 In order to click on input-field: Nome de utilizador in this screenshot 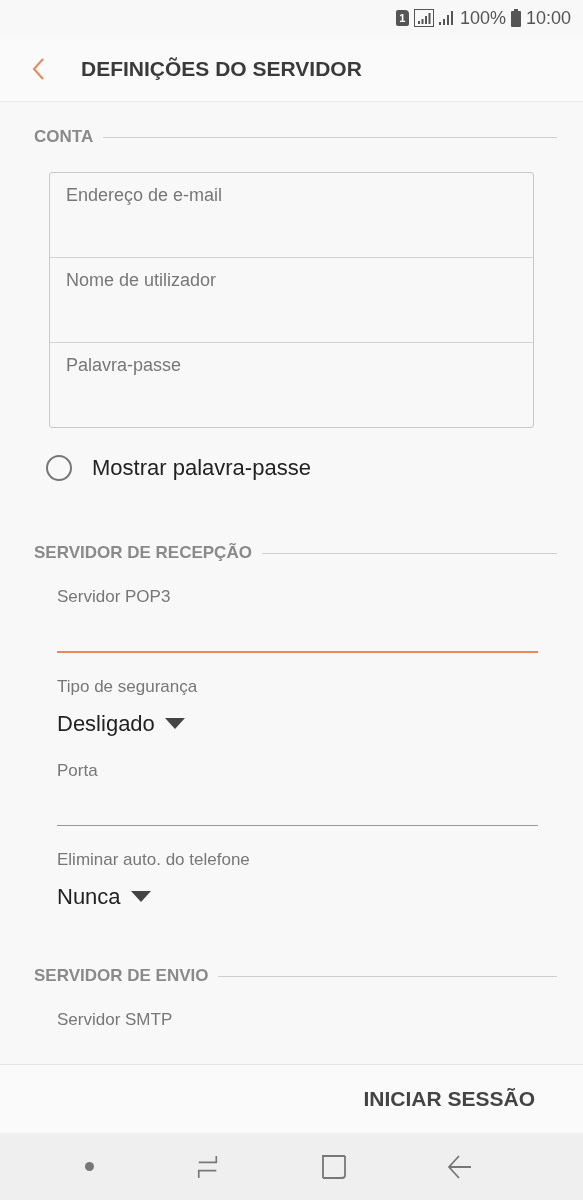, I will do `click(291, 280)`.